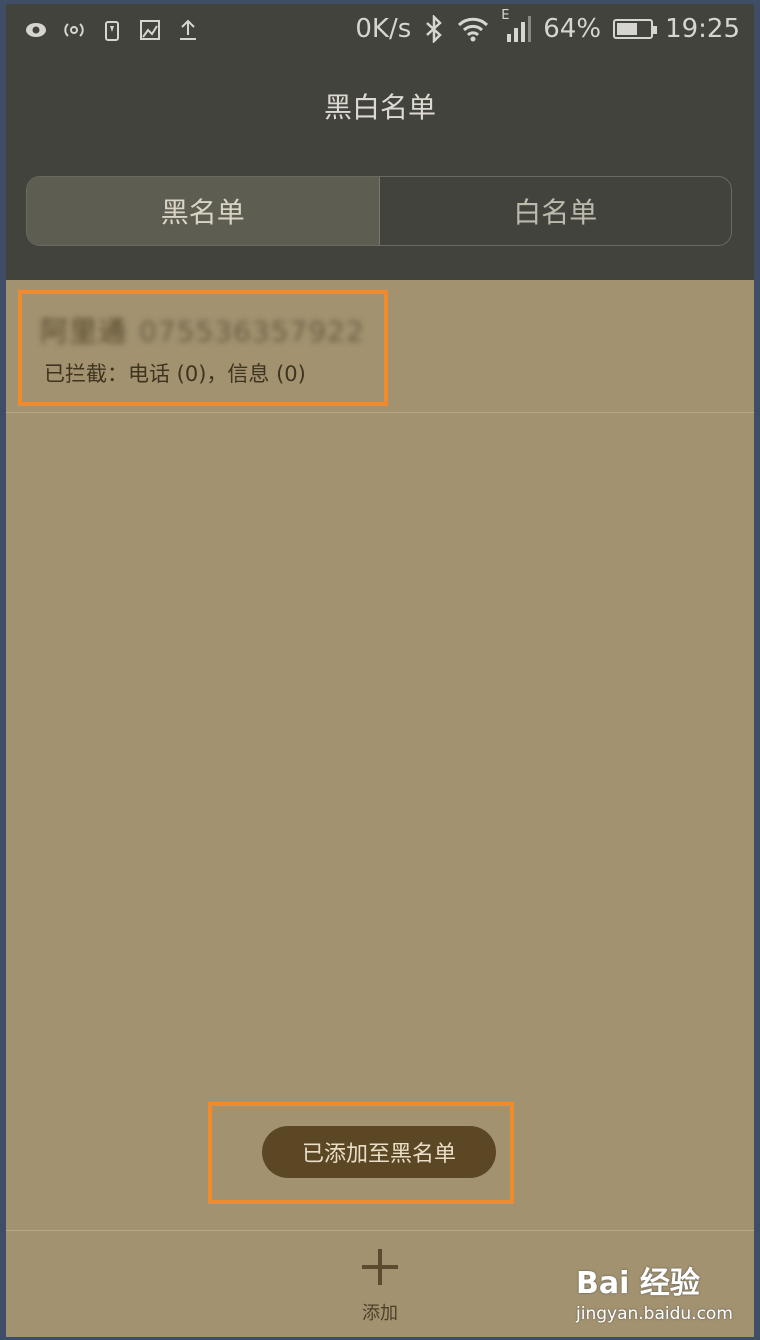 This screenshot has height=1340, width=760. I want to click on baidu-watermark: Bai 经验 jingyan.baidu.com, so click(661, 1293).